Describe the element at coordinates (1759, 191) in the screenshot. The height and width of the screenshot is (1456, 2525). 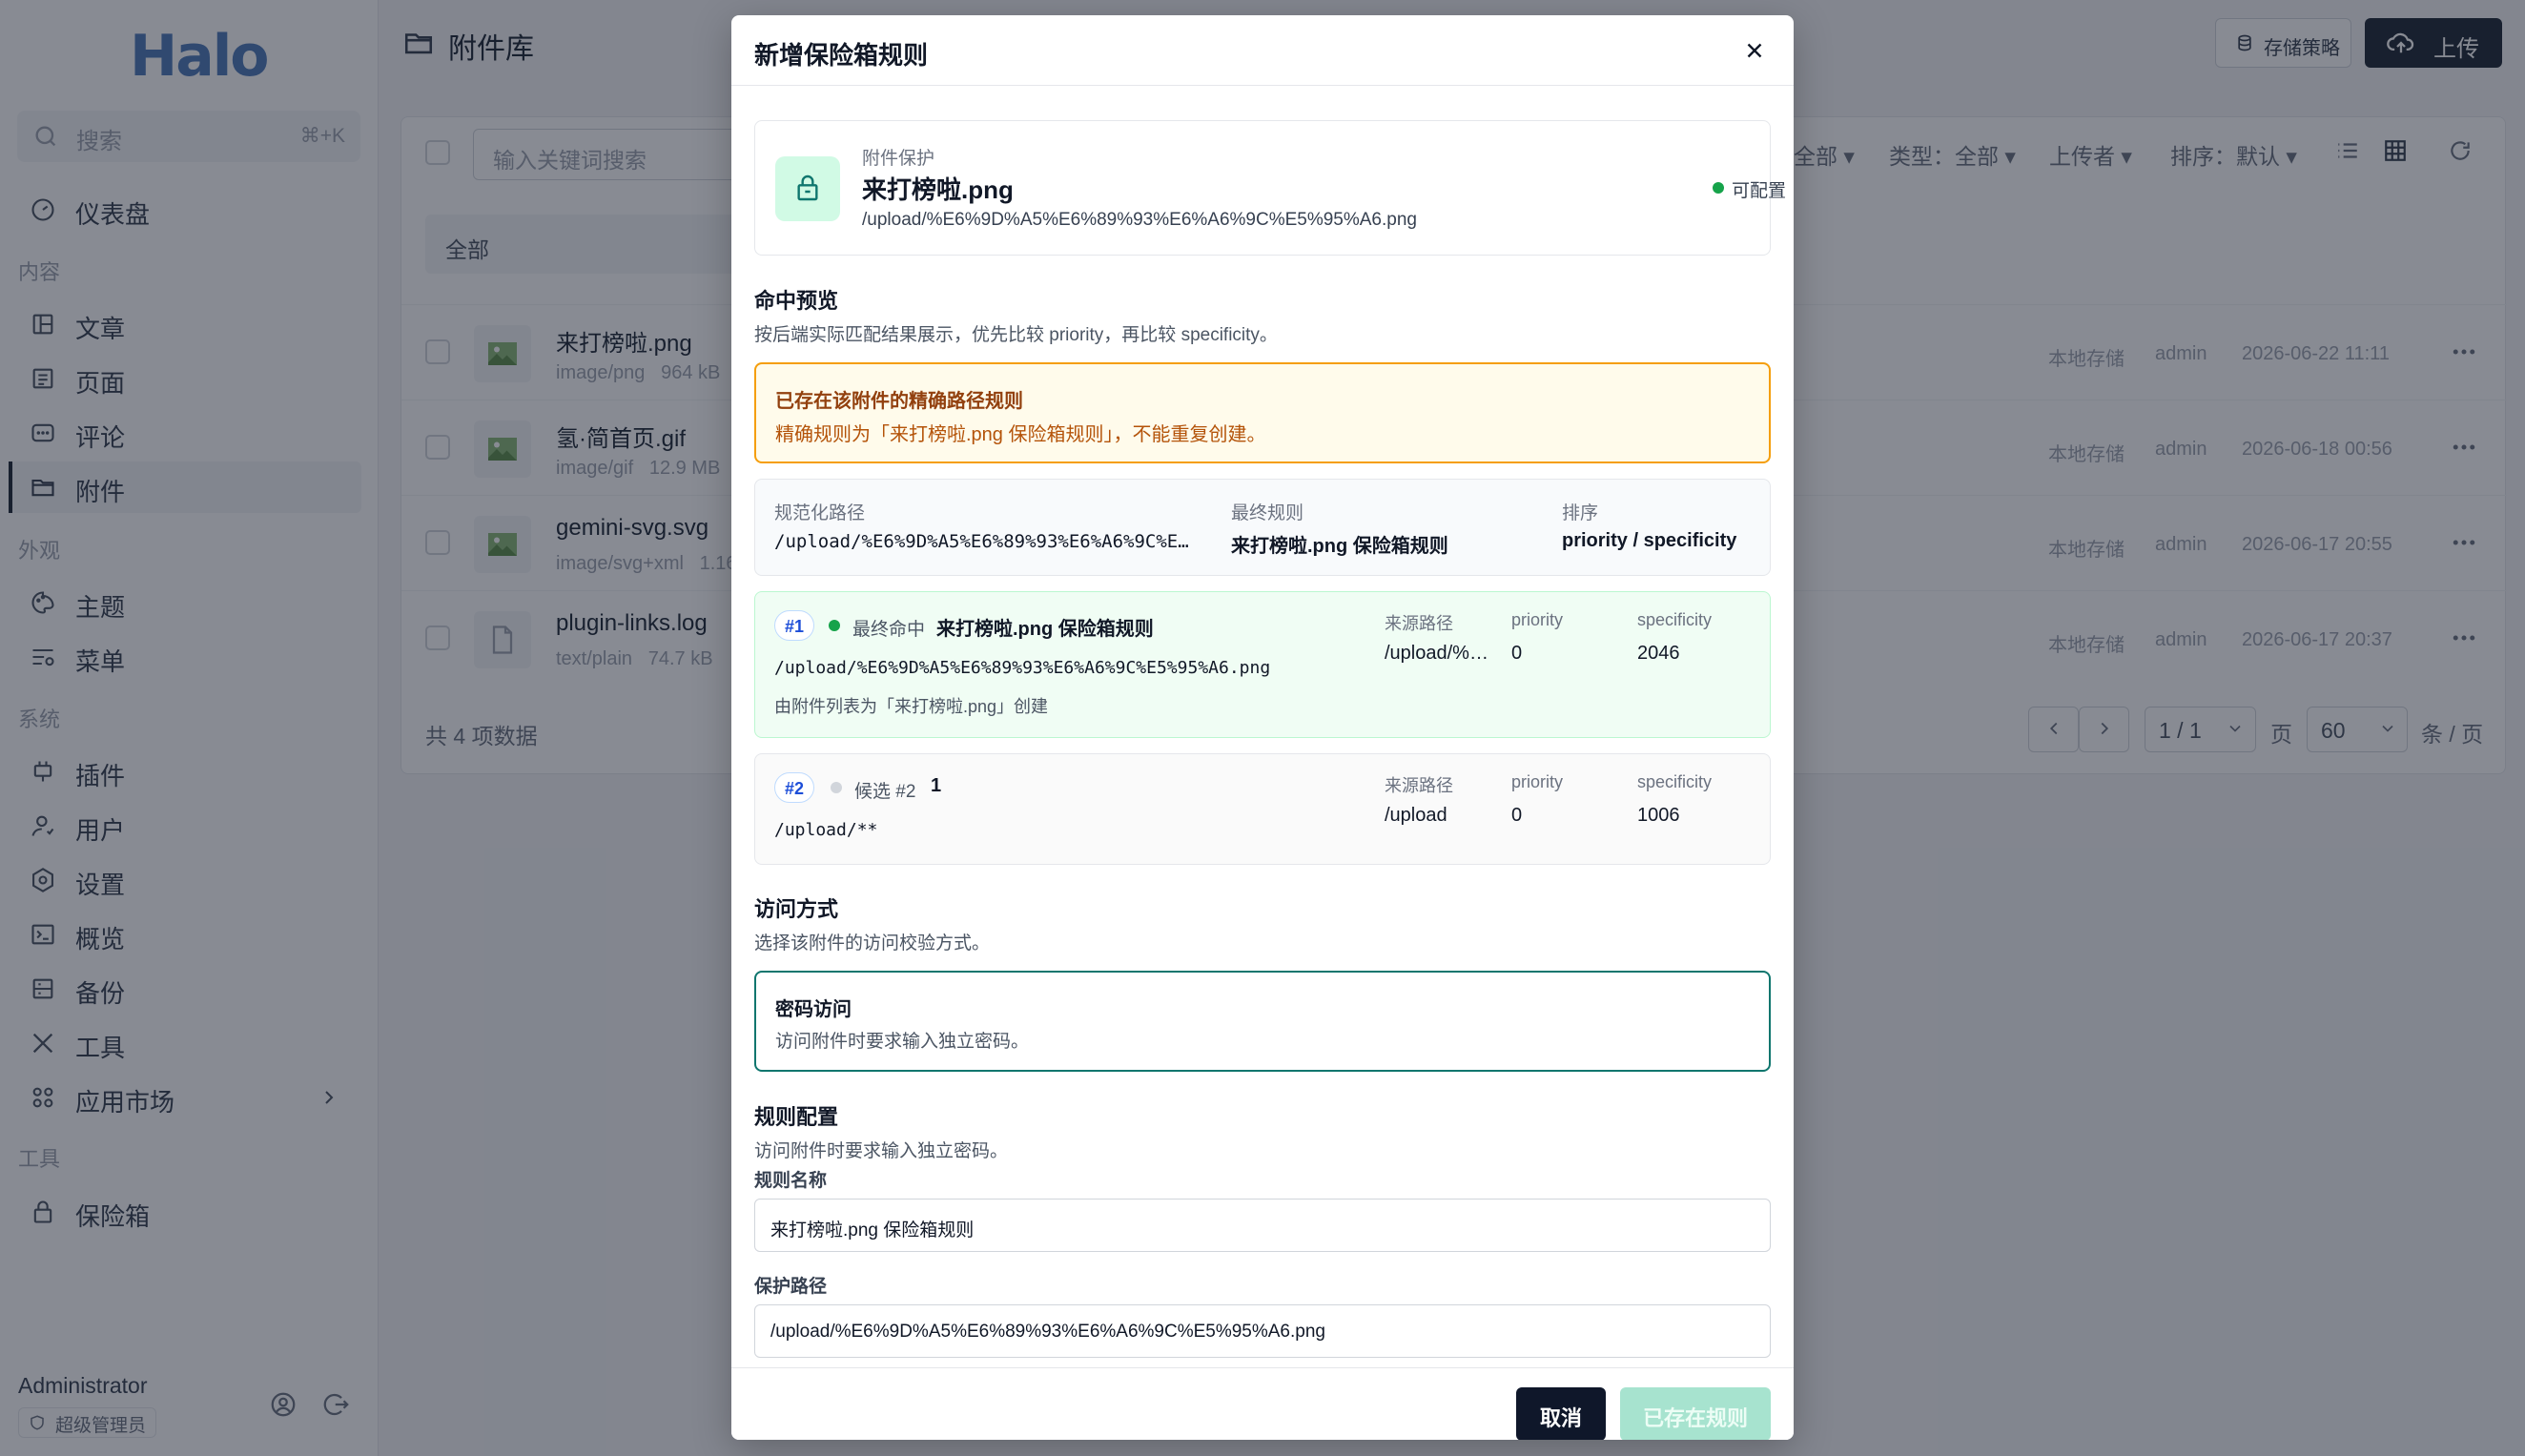
I see `status-badge: 可配置` at that location.